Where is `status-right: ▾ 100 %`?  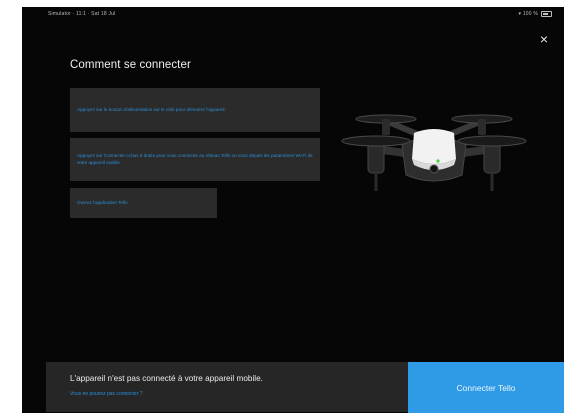
status-right: ▾ 100 % is located at coordinates (535, 14).